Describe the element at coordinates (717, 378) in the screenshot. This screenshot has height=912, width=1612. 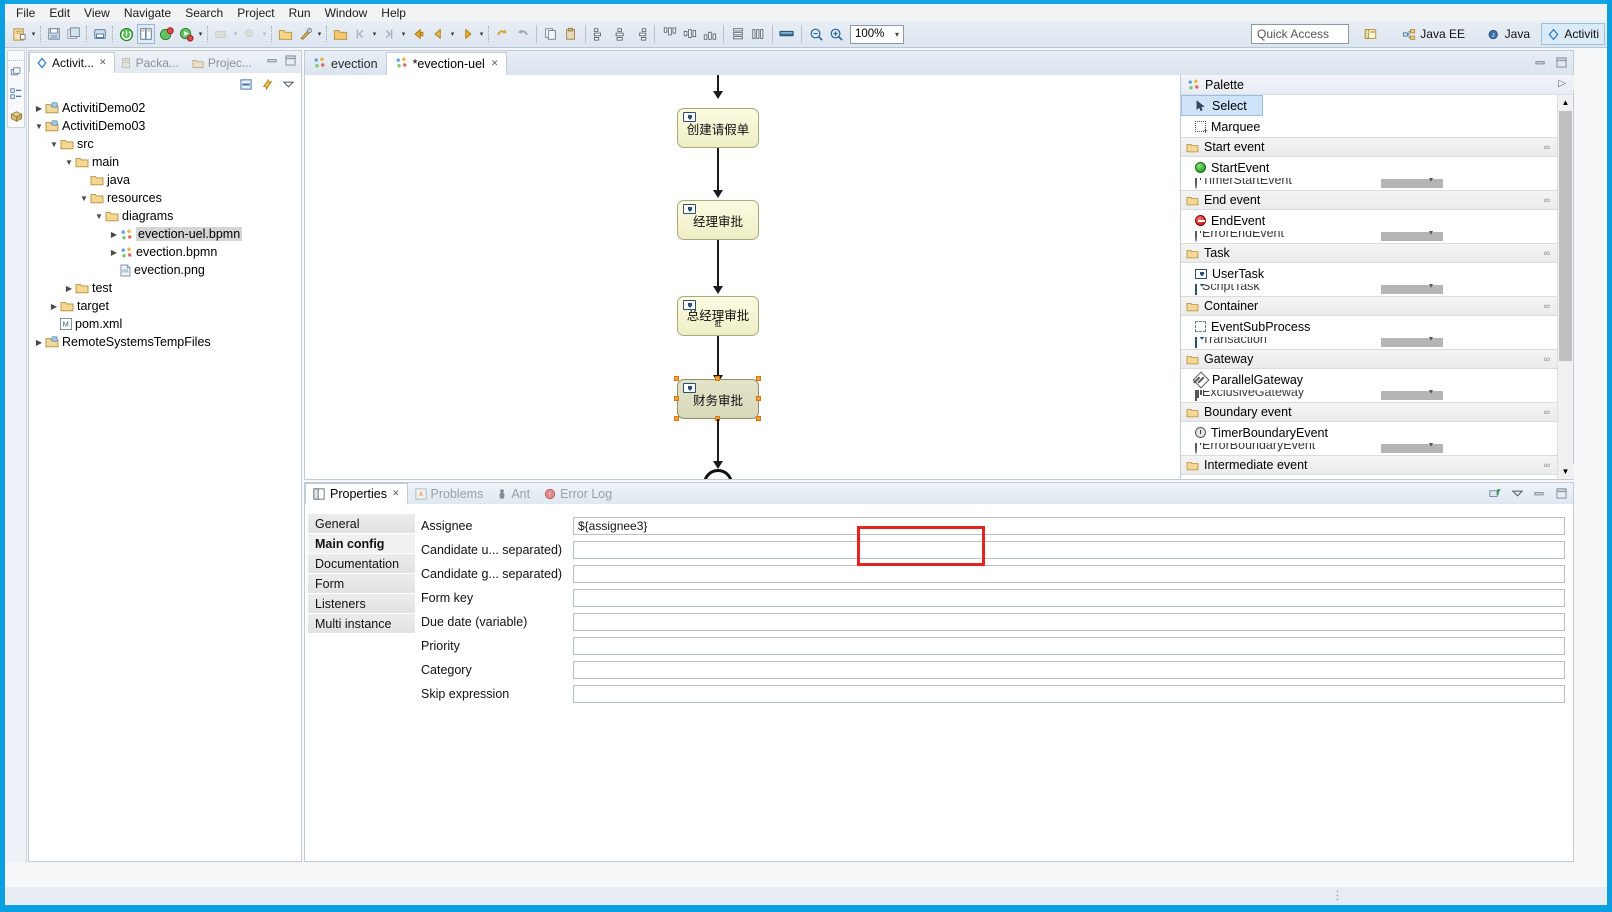
I see `resize-handle-n` at that location.